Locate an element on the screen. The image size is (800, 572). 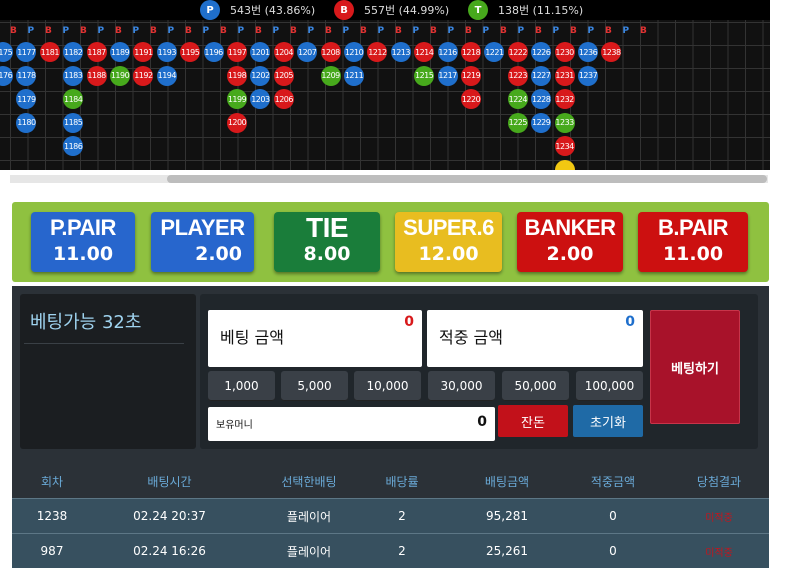
table-row: 1238 02.24 20:37 플레이어 2 95,281 0 미적중 is located at coordinates (390, 515).